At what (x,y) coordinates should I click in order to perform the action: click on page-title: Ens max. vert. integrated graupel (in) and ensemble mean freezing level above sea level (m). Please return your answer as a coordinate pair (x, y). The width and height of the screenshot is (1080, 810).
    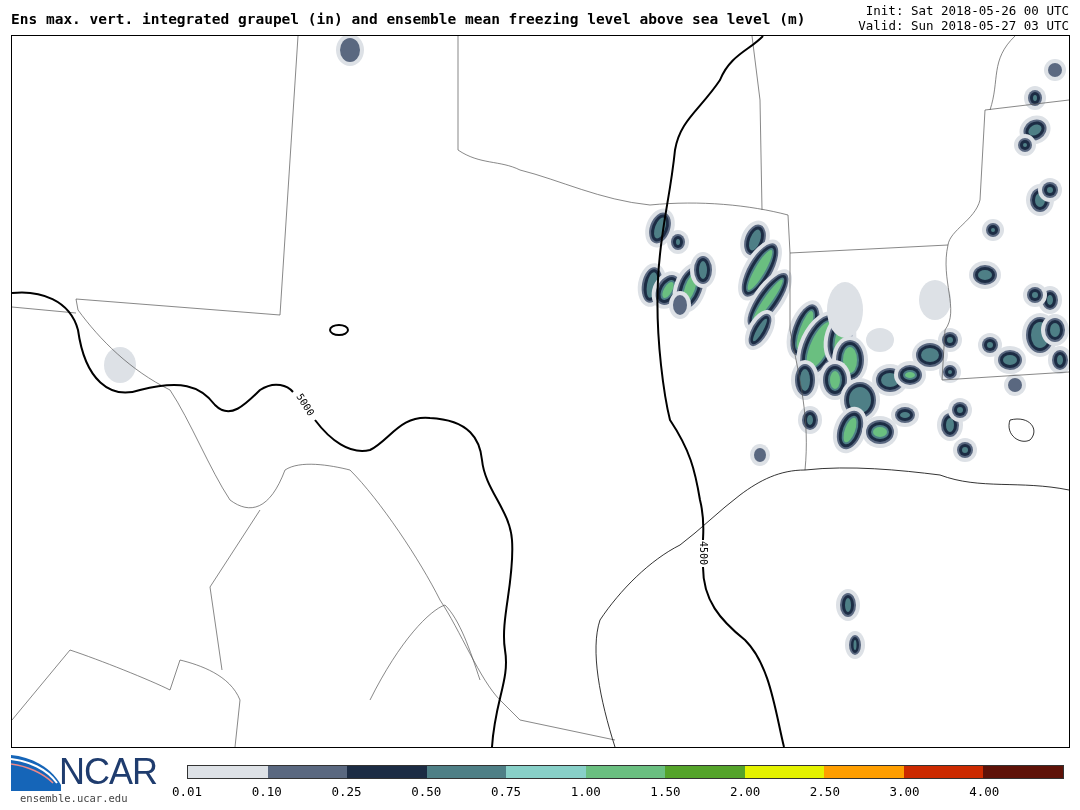
    Looking at the image, I should click on (408, 19).